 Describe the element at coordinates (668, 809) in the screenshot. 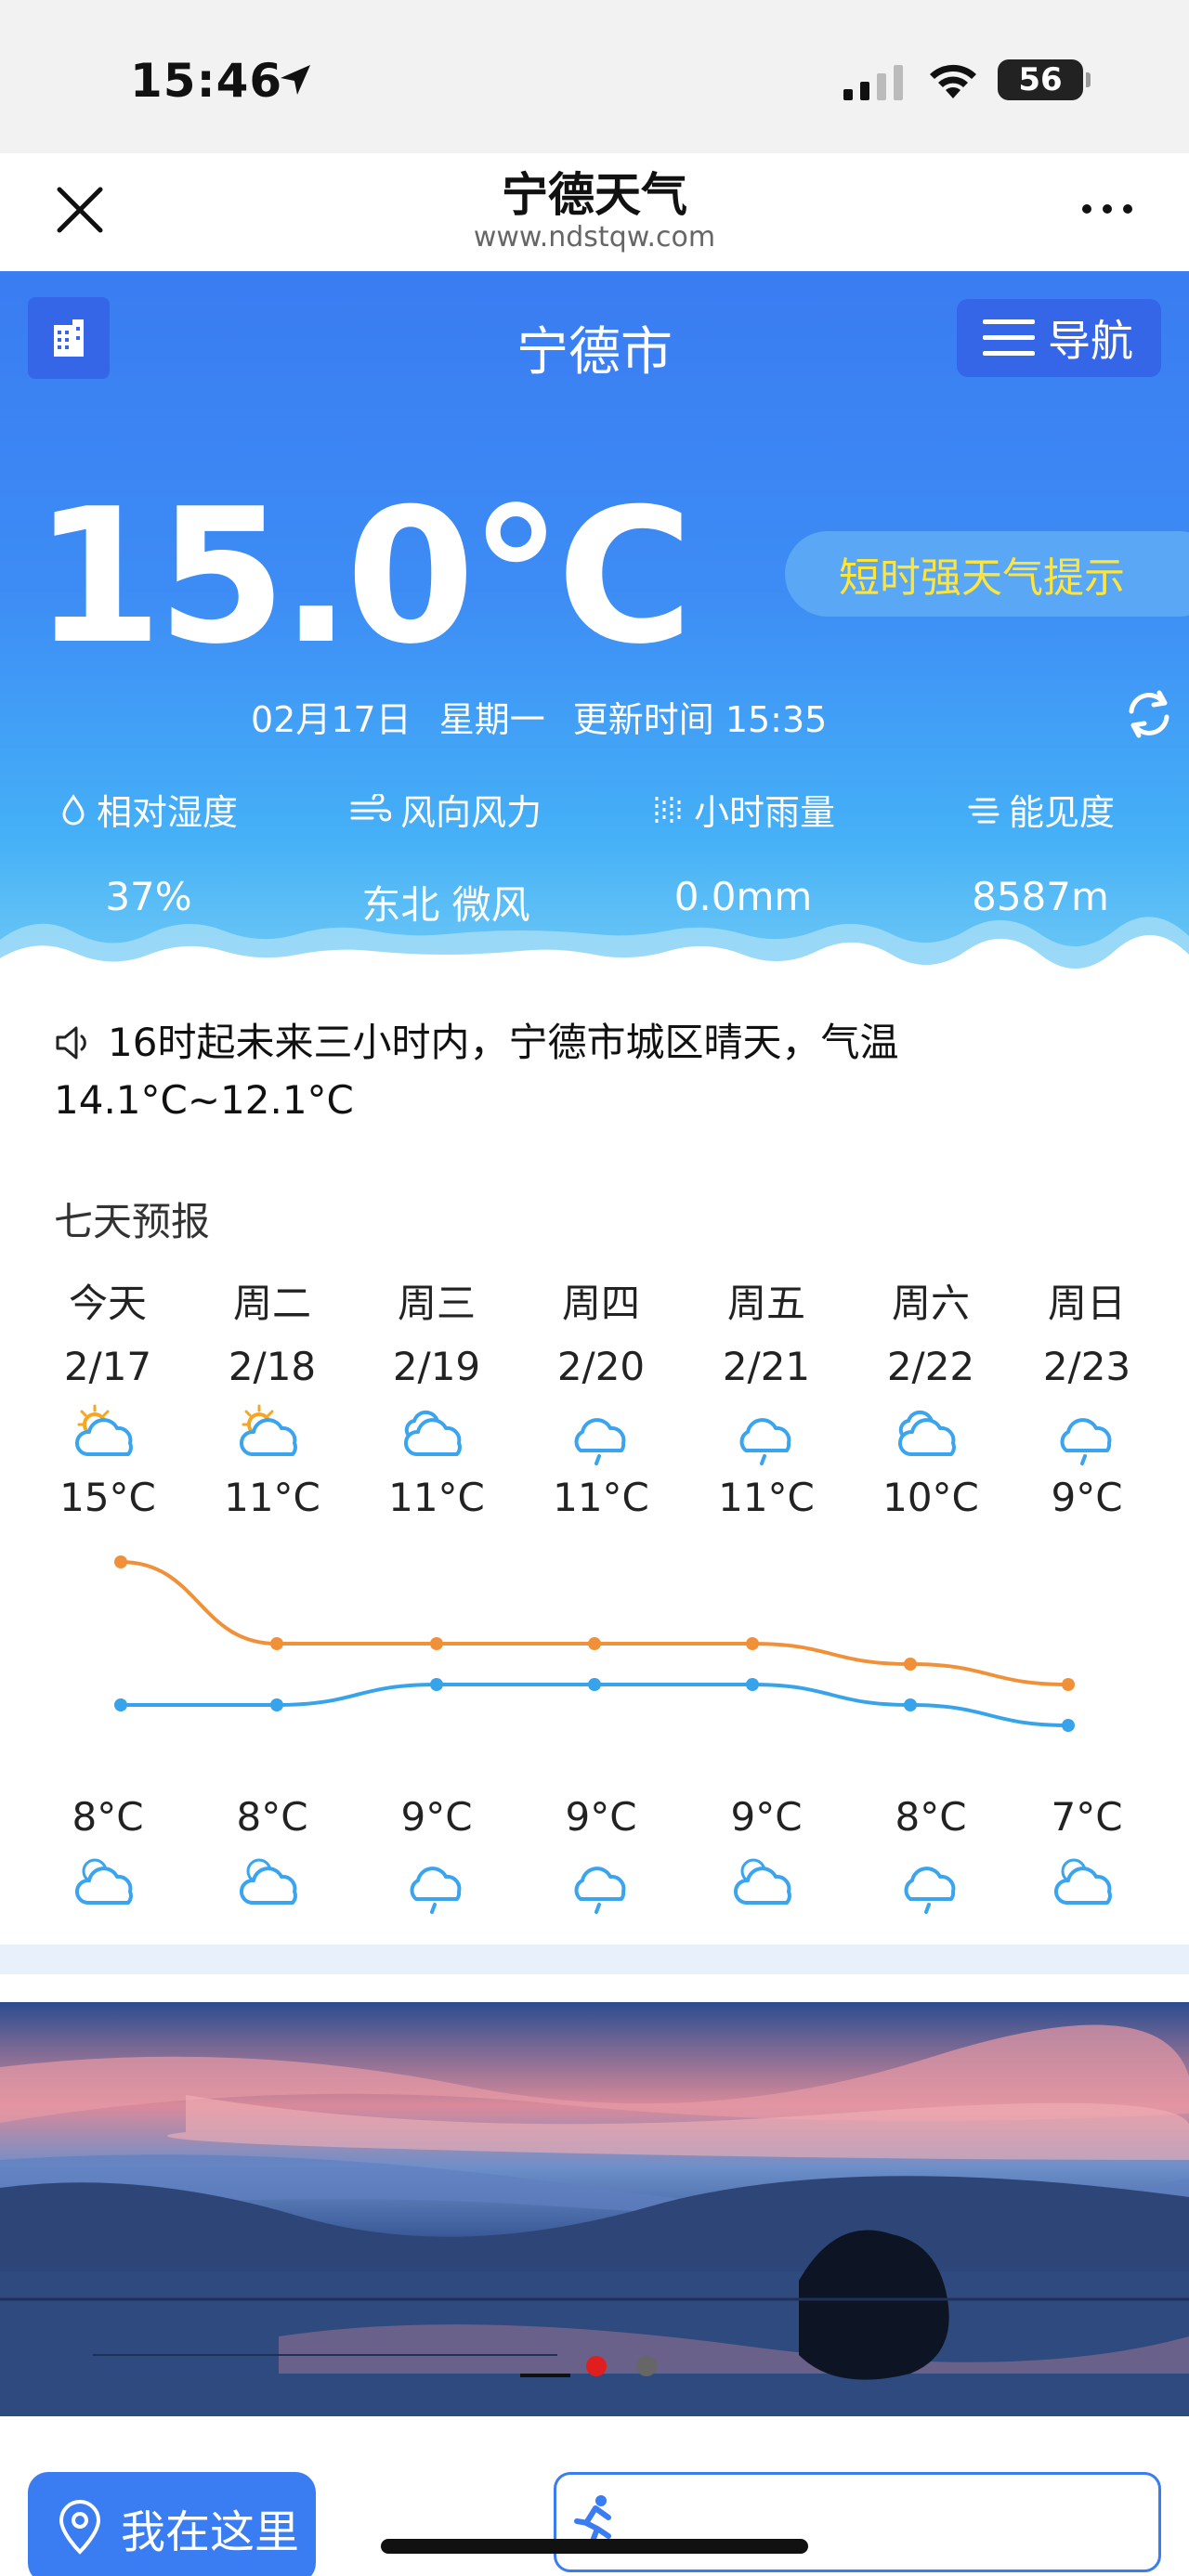

I see `rain-gauge-icon` at that location.